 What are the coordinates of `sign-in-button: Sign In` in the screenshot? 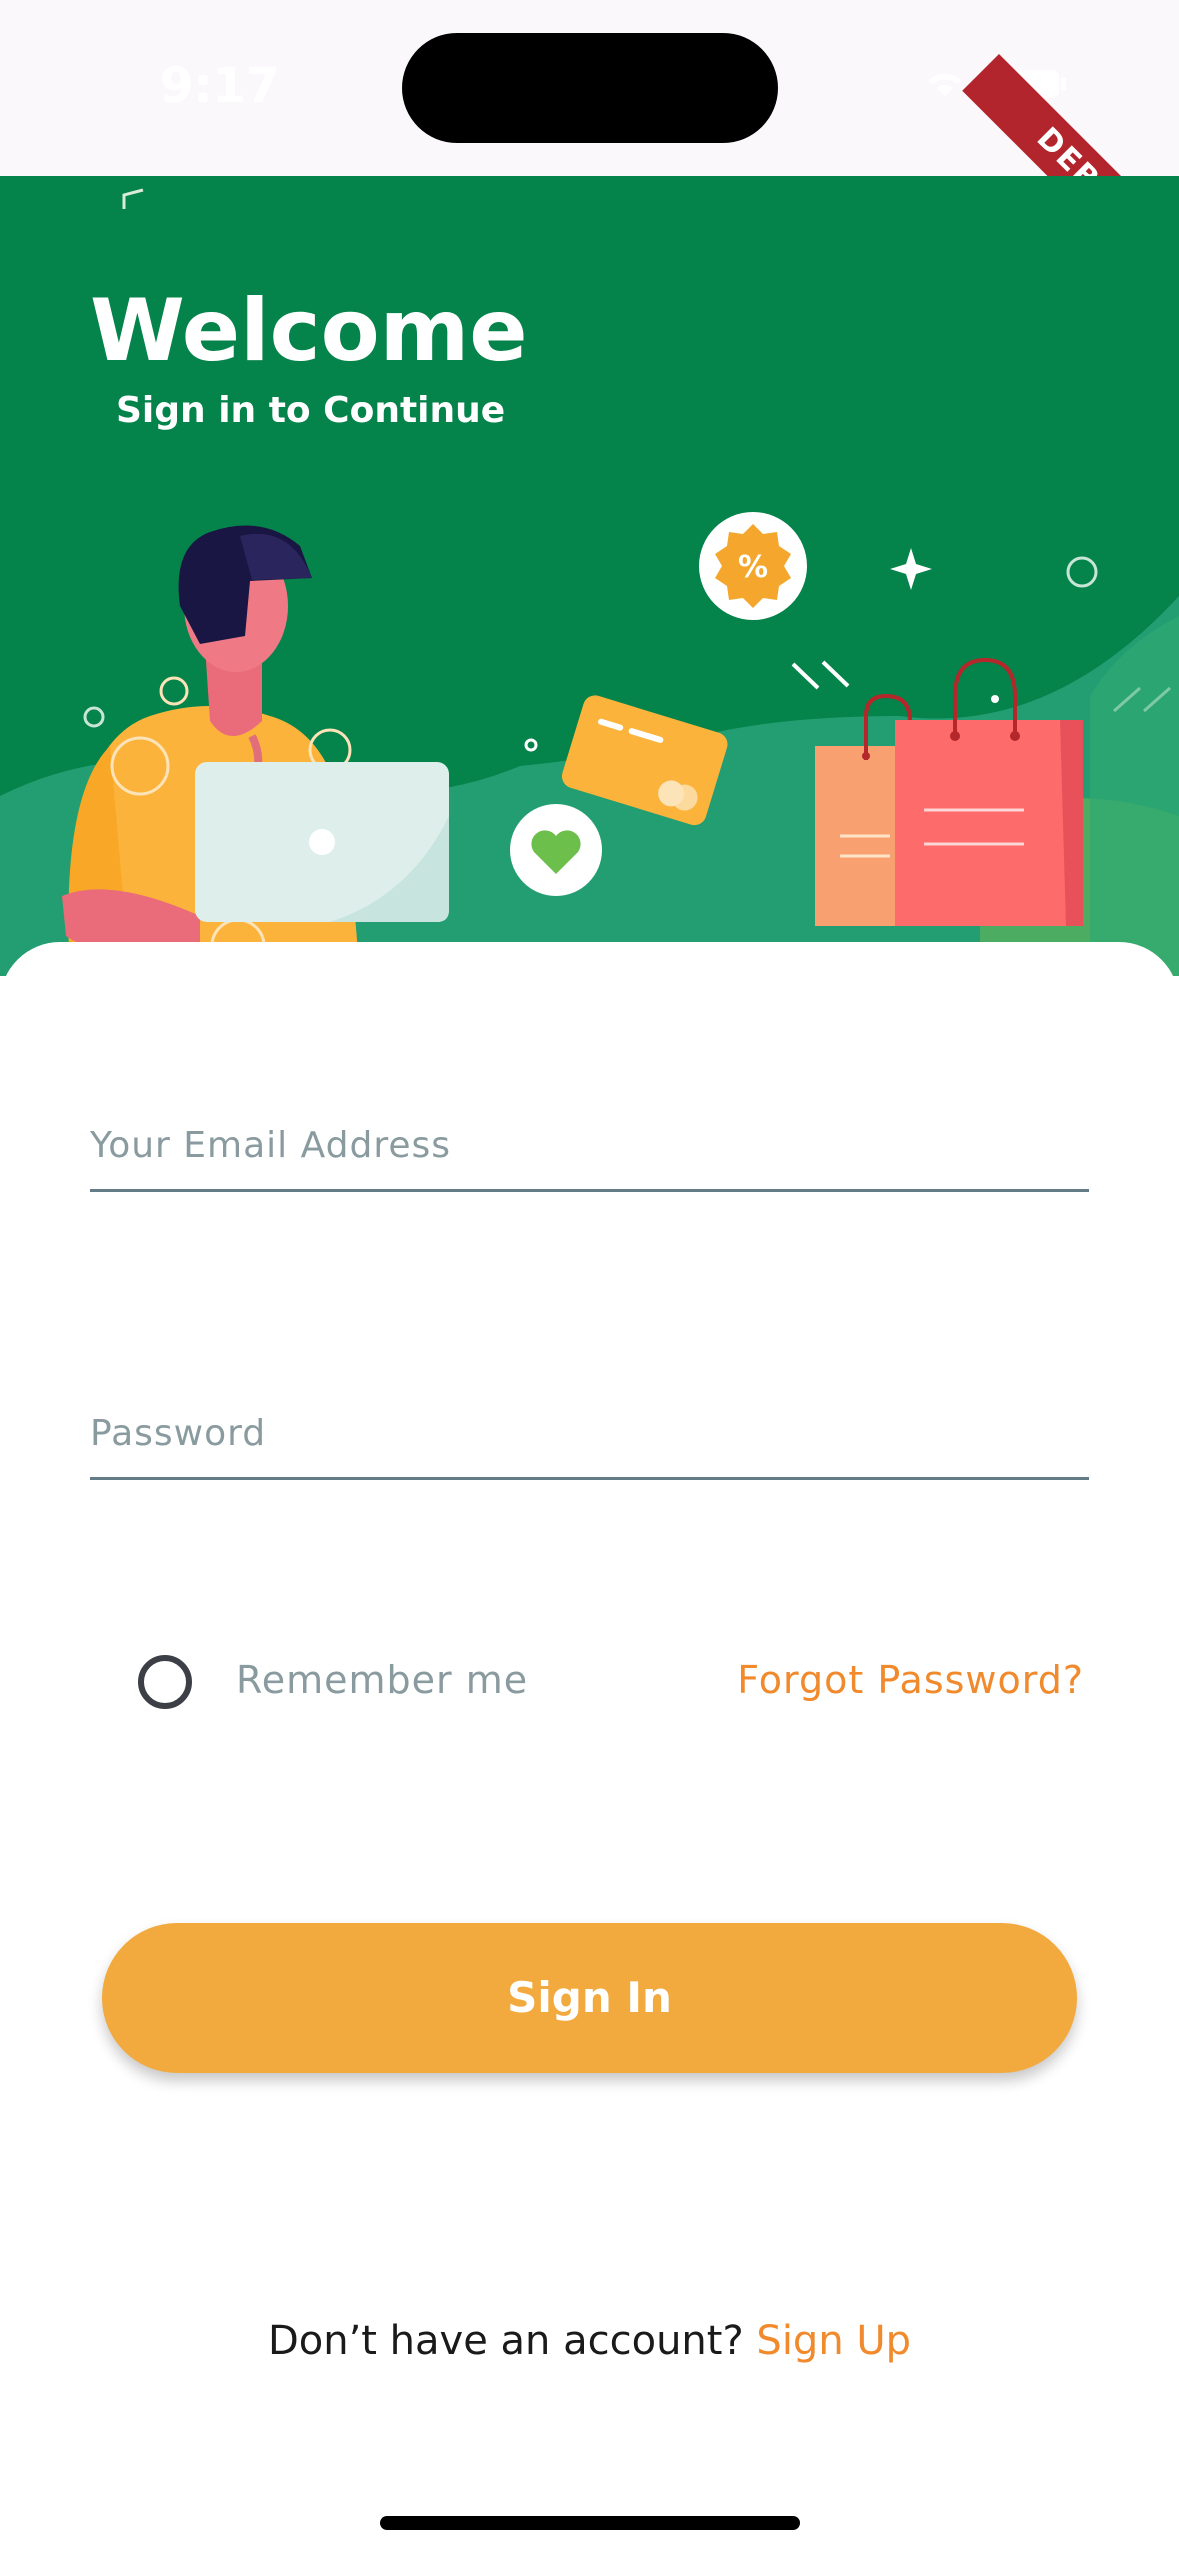 It's located at (589, 1998).